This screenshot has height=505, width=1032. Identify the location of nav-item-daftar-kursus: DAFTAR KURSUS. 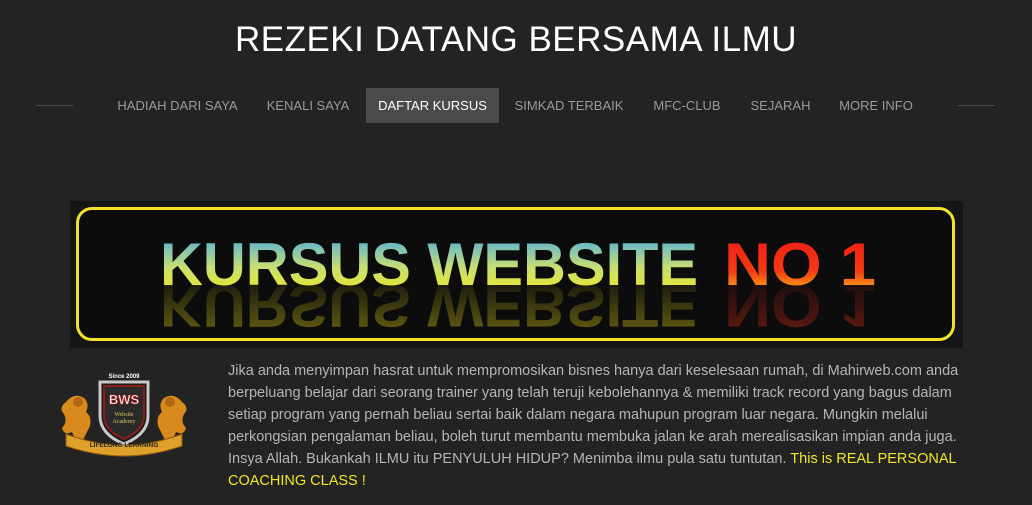
(432, 105).